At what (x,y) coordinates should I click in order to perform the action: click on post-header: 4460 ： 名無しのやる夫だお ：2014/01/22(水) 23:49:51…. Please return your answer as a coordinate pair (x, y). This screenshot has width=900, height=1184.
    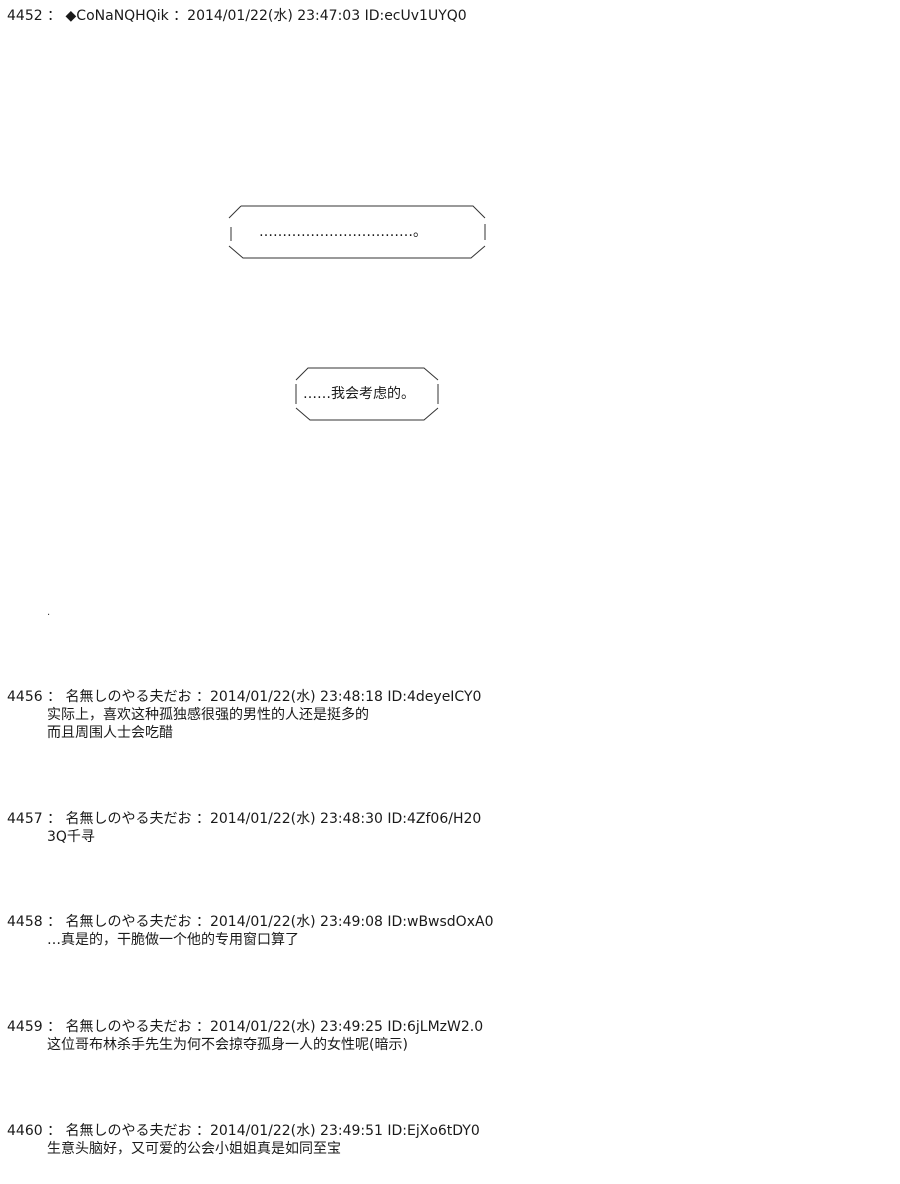
    Looking at the image, I should click on (243, 1131).